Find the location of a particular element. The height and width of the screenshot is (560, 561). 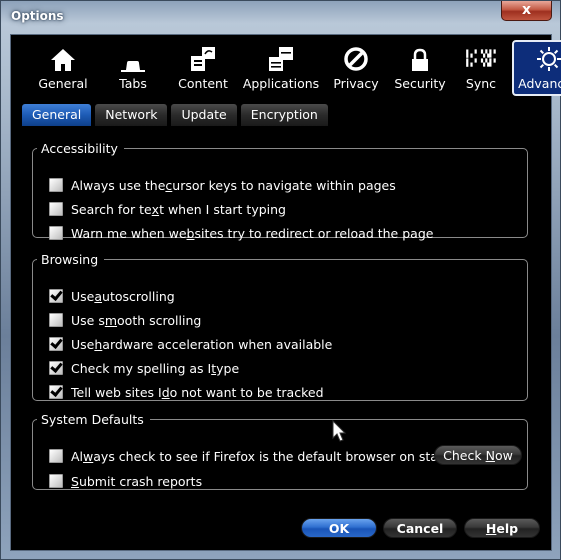

window-title: Options is located at coordinates (37, 16).